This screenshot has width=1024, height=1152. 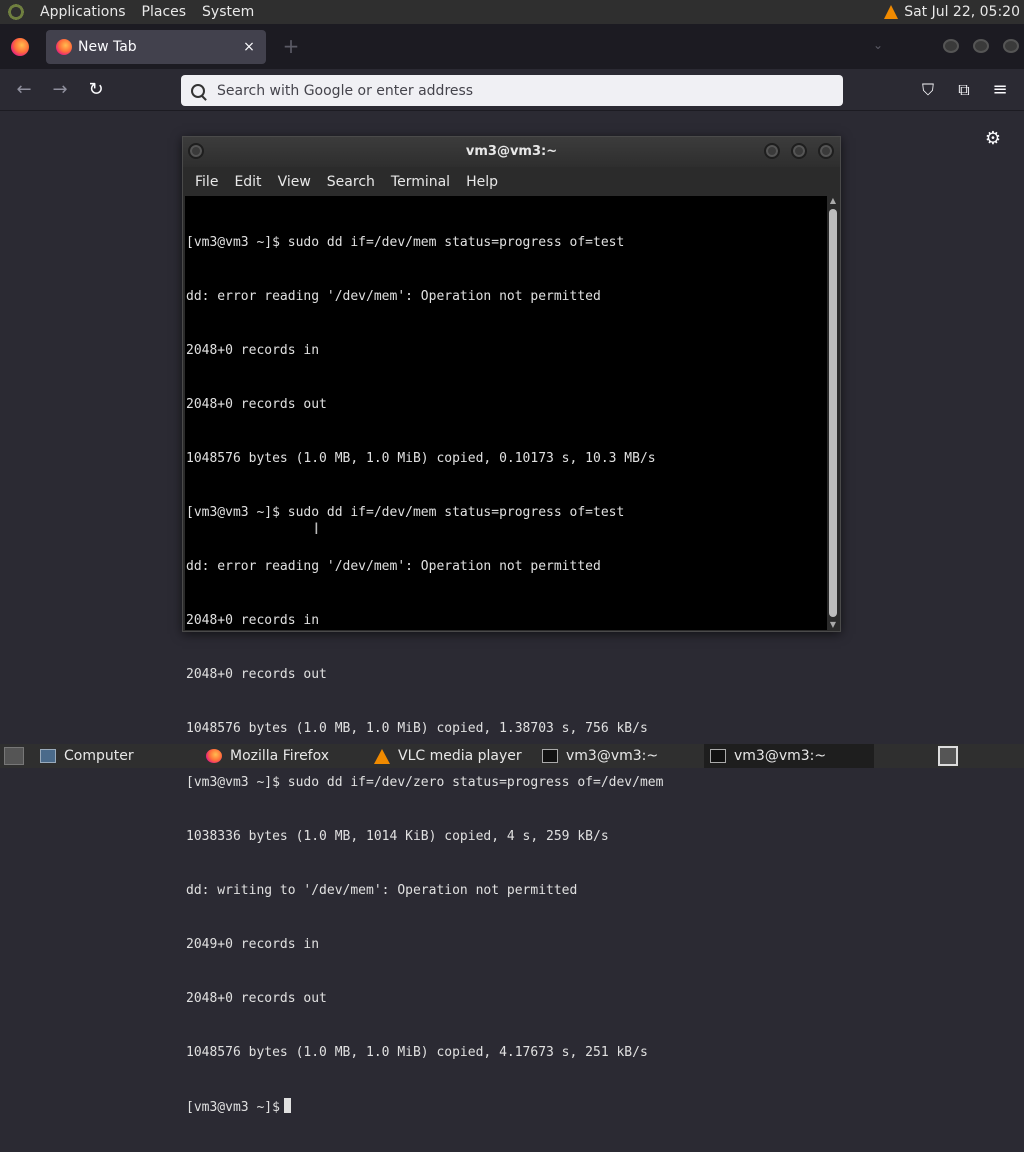 I want to click on extensions-icon: ⧉, so click(x=964, y=90).